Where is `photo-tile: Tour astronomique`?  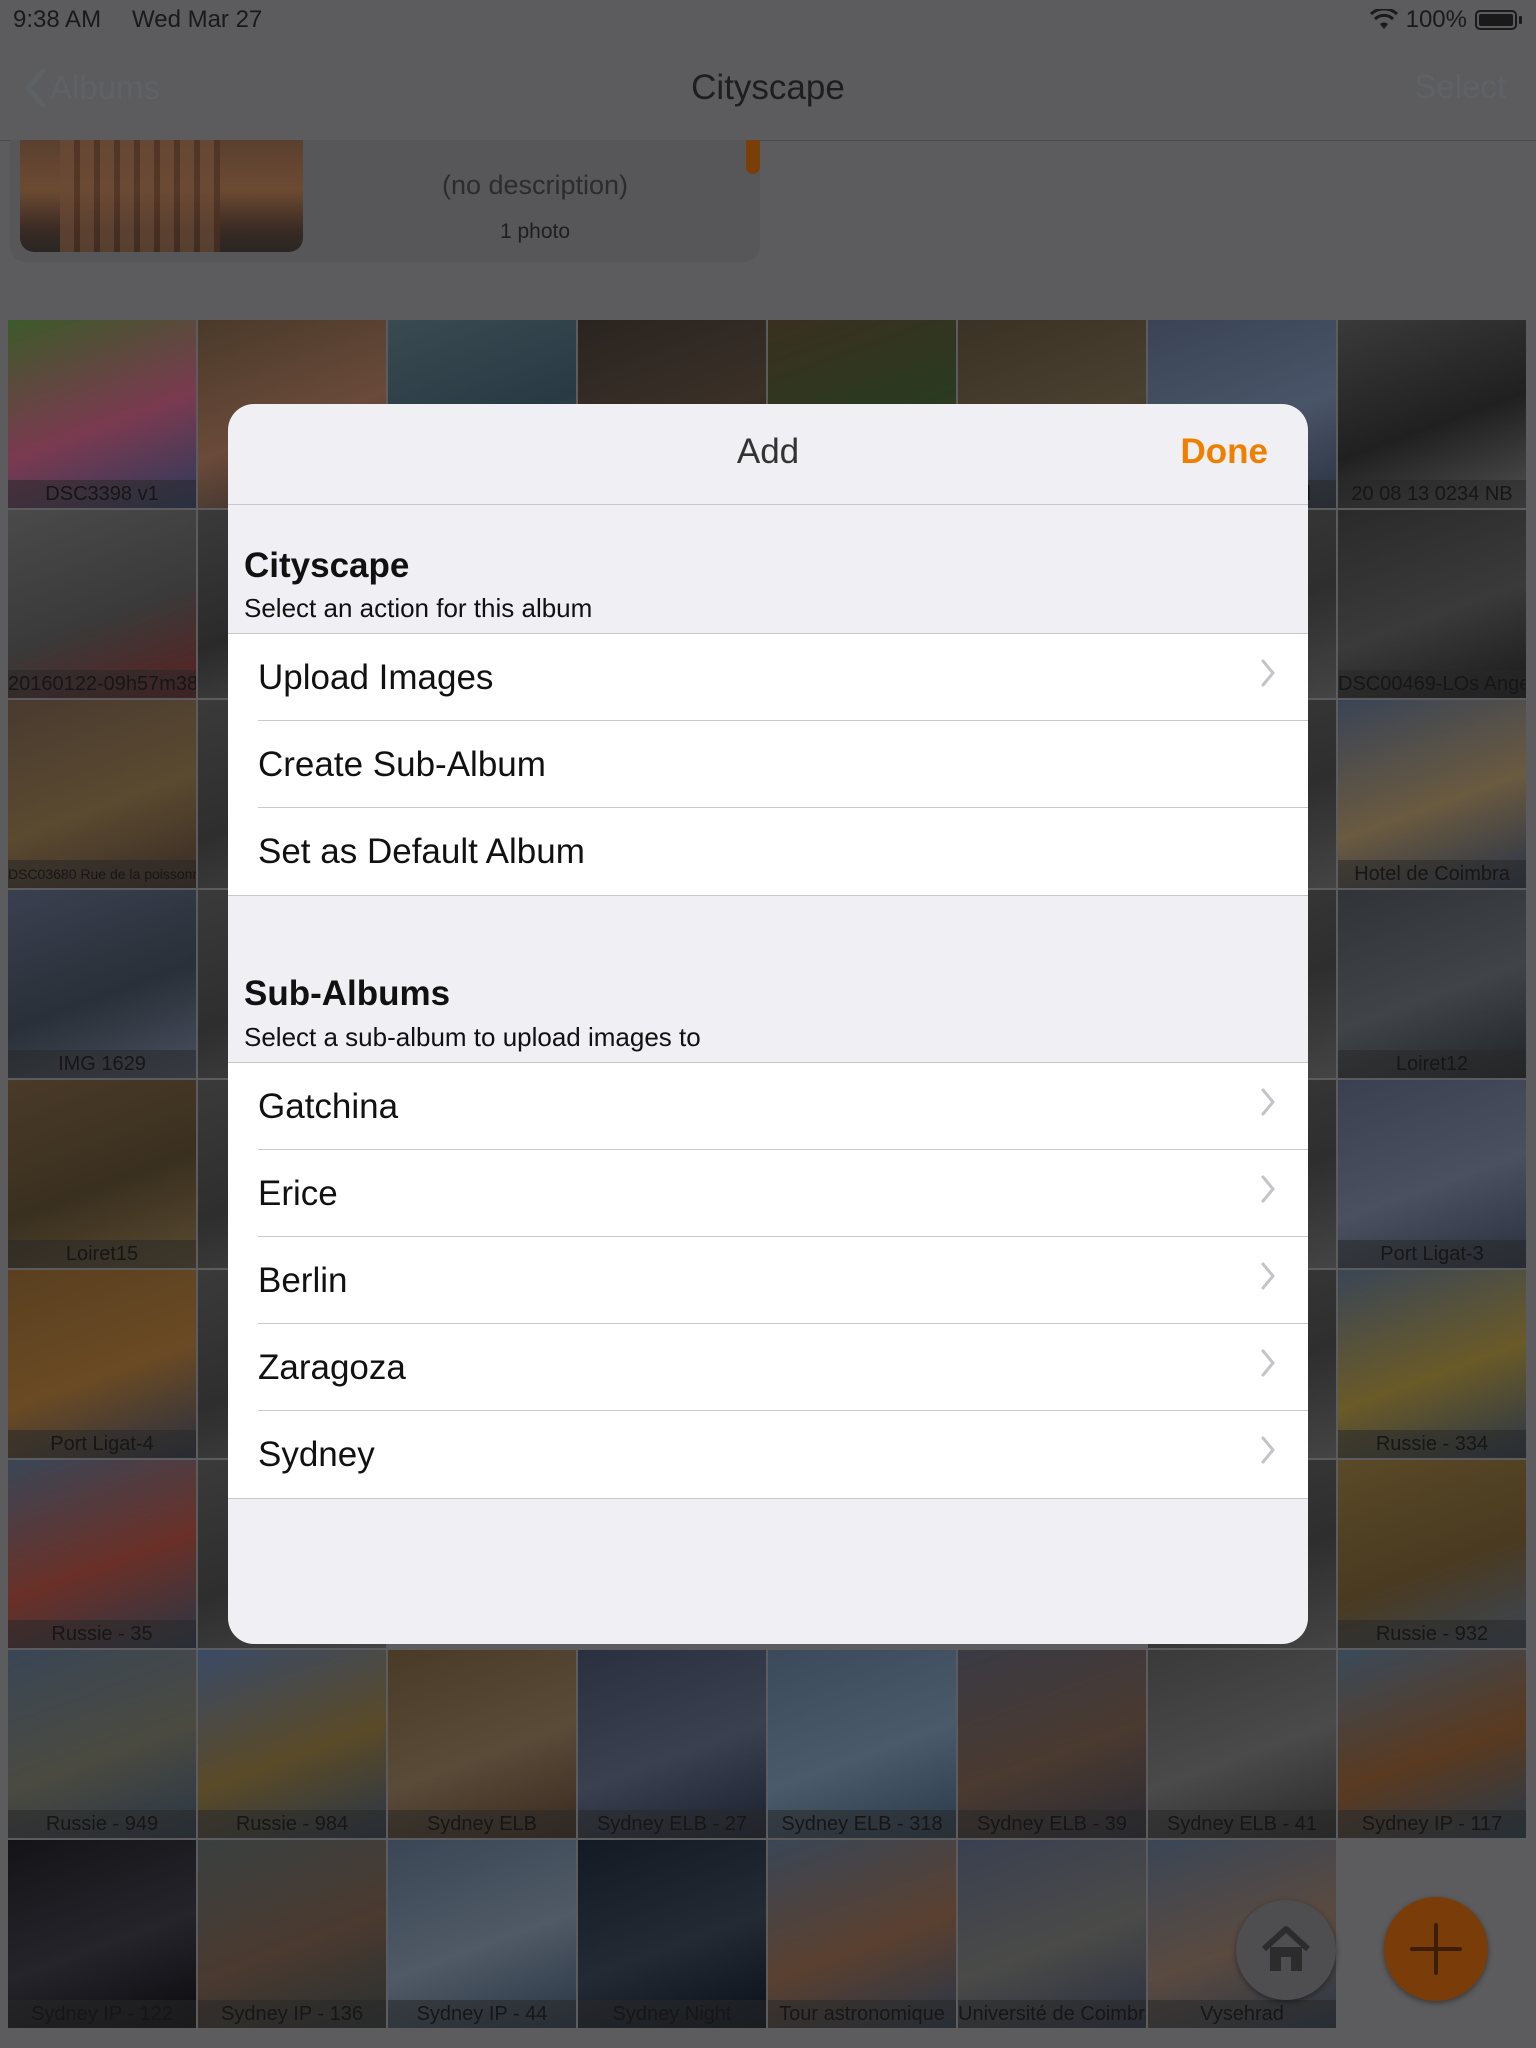
photo-tile: Tour astronomique is located at coordinates (862, 1934).